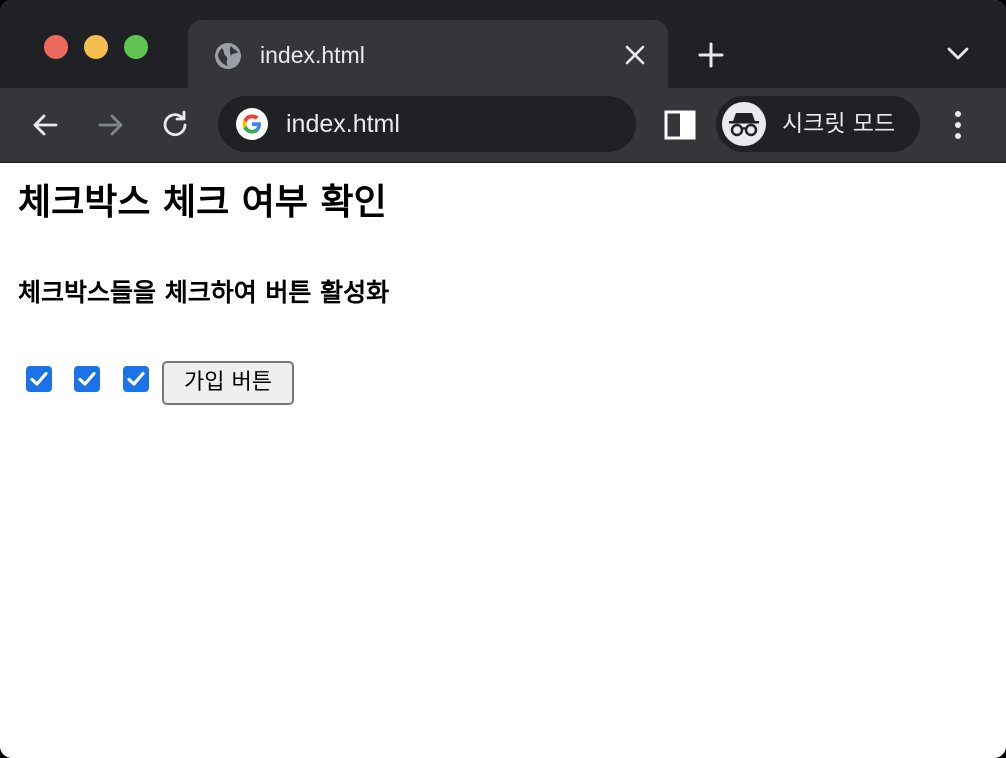 The width and height of the screenshot is (1006, 758). Describe the element at coordinates (136, 47) in the screenshot. I see `maximize-window-button` at that location.